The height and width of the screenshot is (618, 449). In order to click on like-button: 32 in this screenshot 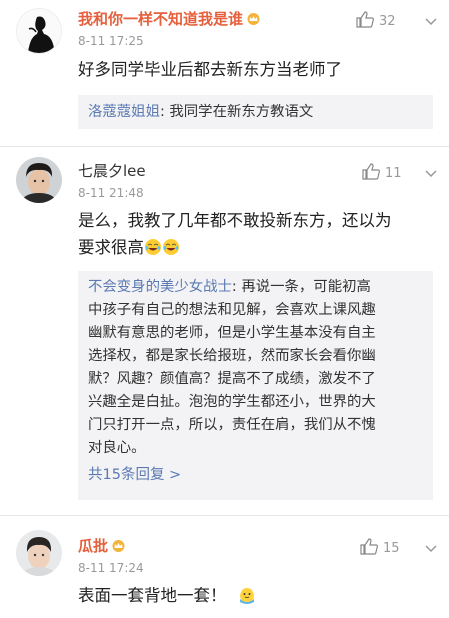, I will do `click(376, 20)`.